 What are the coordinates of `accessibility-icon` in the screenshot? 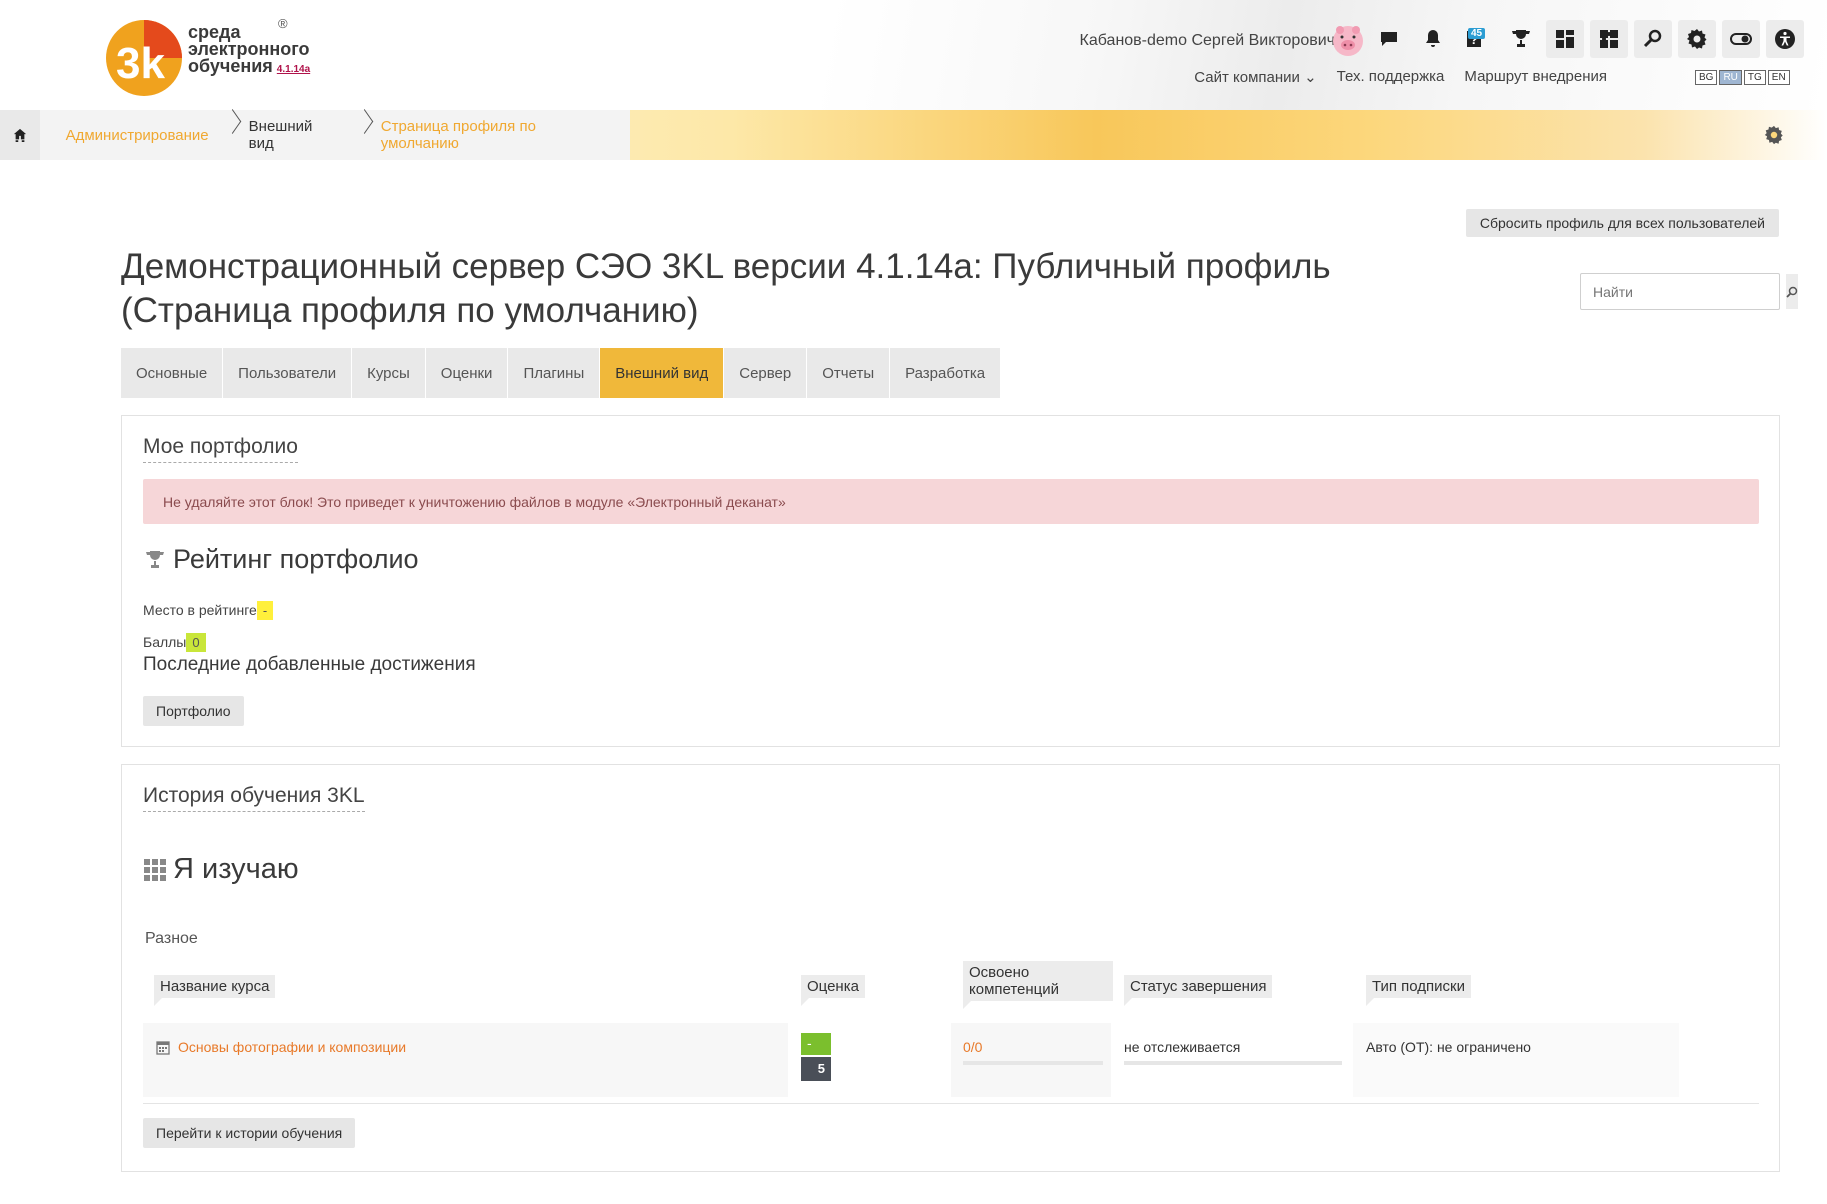 It's located at (1785, 39).